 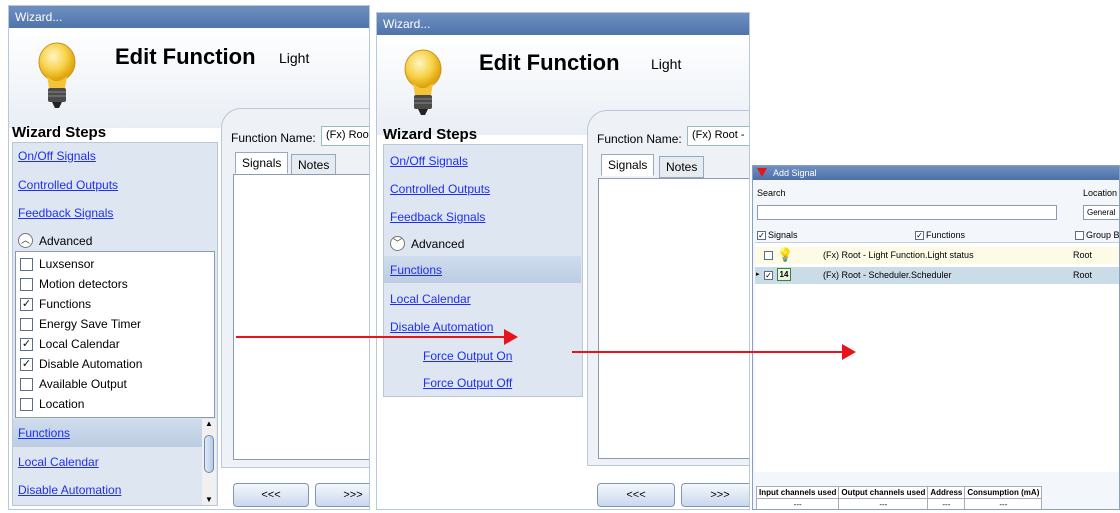 What do you see at coordinates (57, 264) in the screenshot?
I see `option-luxsensor: Luxsensor` at bounding box center [57, 264].